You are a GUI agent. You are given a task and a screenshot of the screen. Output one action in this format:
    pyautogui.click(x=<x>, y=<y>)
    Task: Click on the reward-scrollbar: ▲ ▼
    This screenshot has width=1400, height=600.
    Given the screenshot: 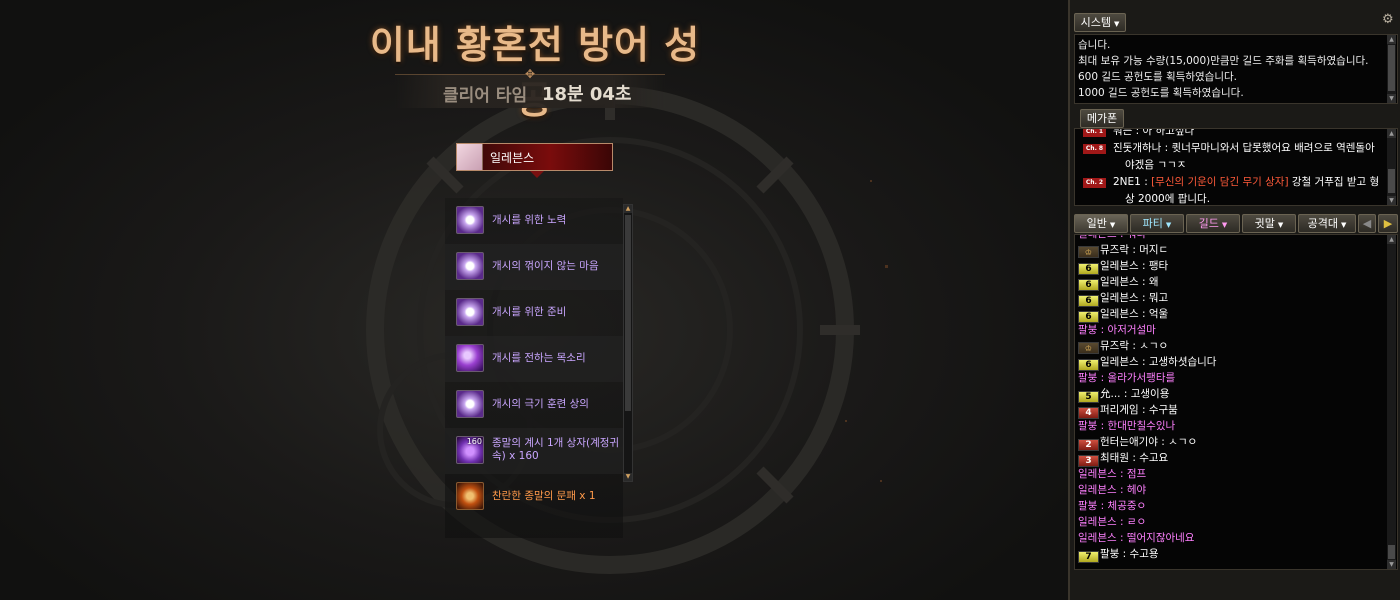 What is the action you would take?
    pyautogui.click(x=628, y=343)
    